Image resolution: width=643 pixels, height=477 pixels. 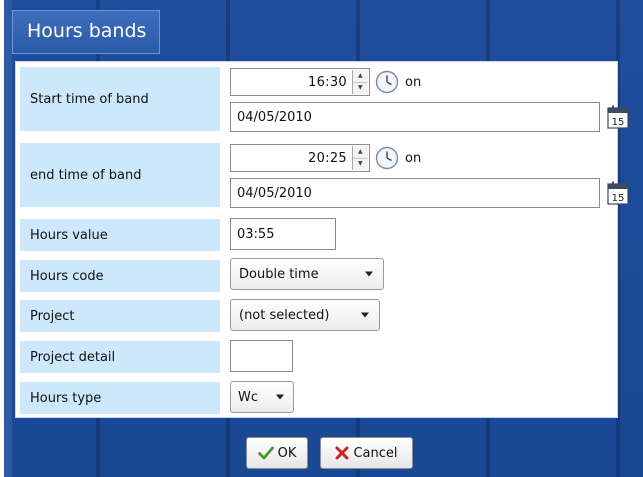 What do you see at coordinates (265, 453) in the screenshot?
I see `checkmark-icon` at bounding box center [265, 453].